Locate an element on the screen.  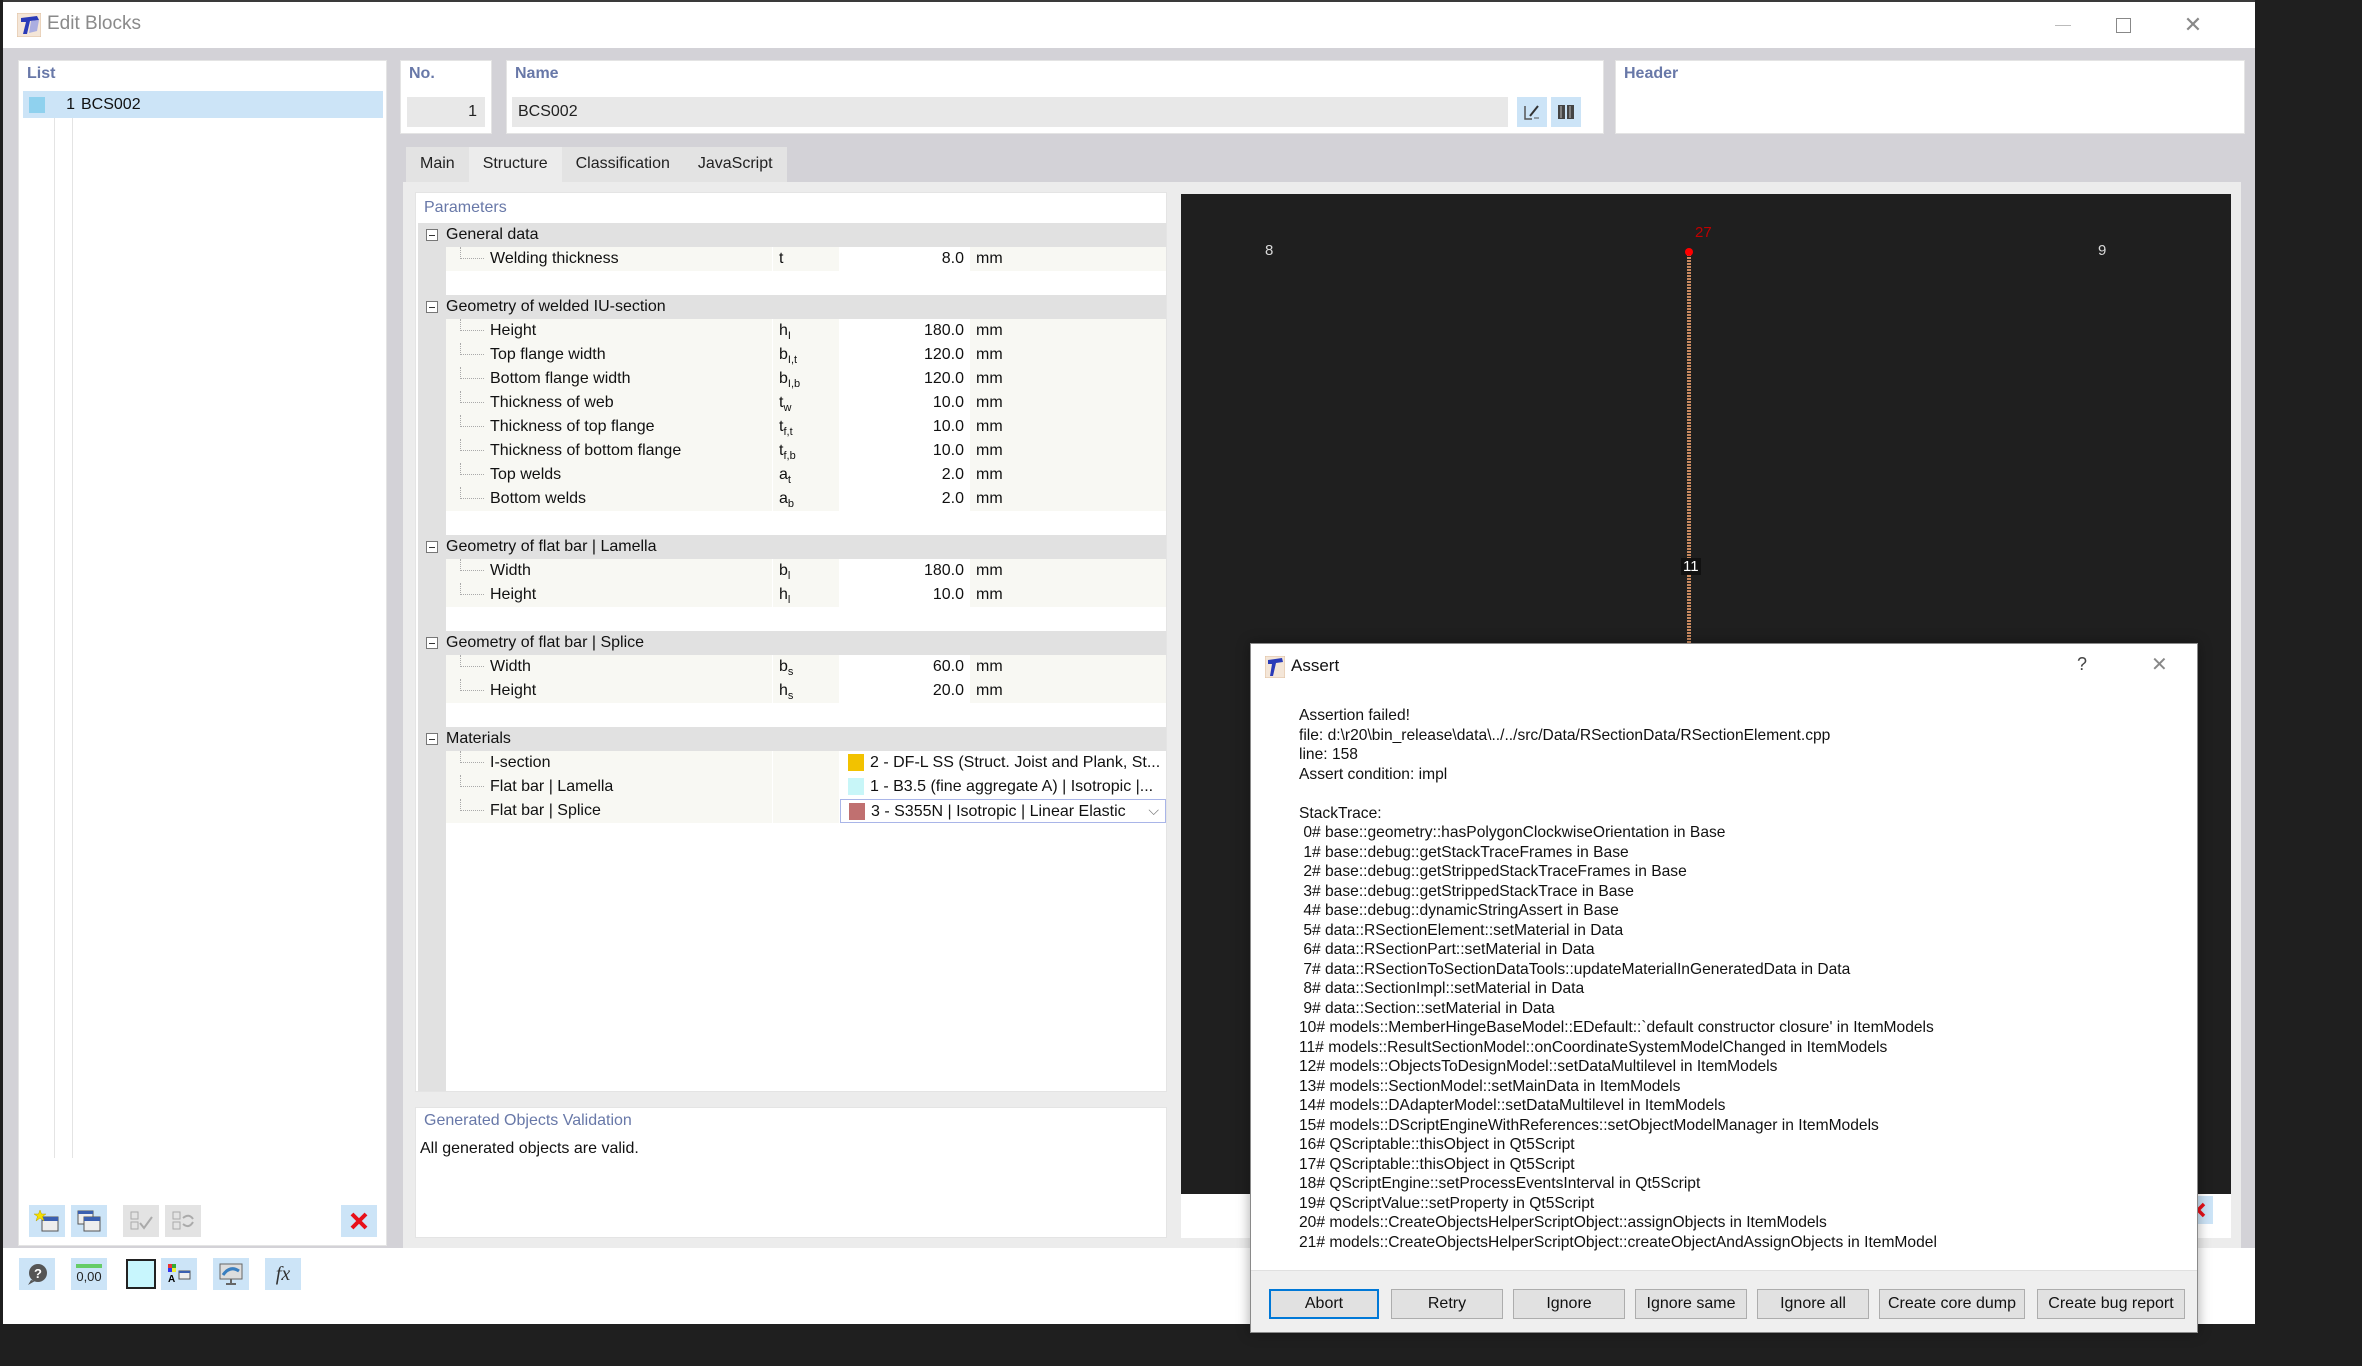
edit-name-button is located at coordinates (1532, 112).